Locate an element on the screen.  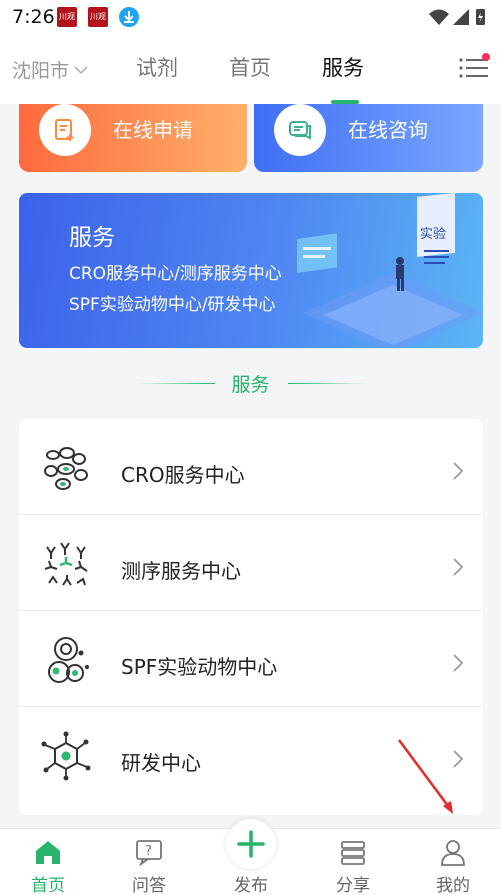
apply-form-icon is located at coordinates (65, 130).